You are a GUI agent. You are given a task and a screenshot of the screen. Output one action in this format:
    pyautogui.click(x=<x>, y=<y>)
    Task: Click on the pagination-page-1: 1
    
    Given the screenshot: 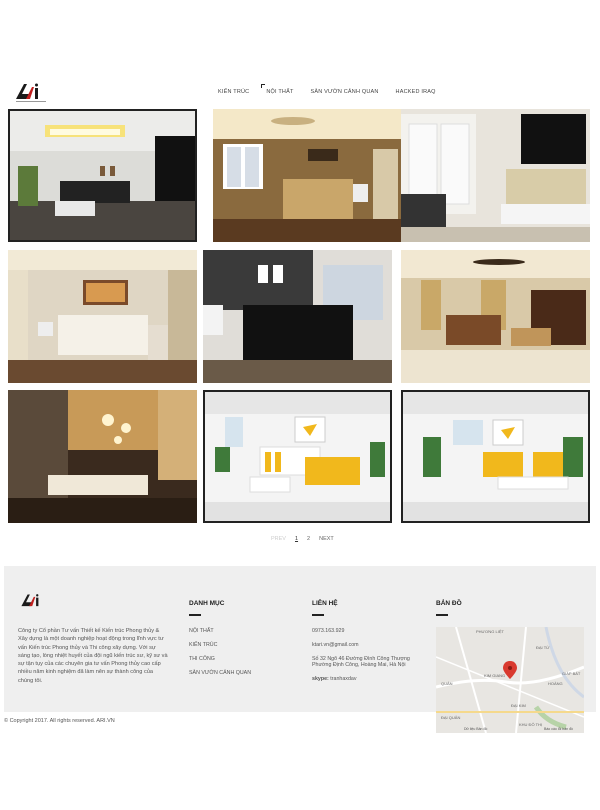 What is the action you would take?
    pyautogui.click(x=296, y=539)
    